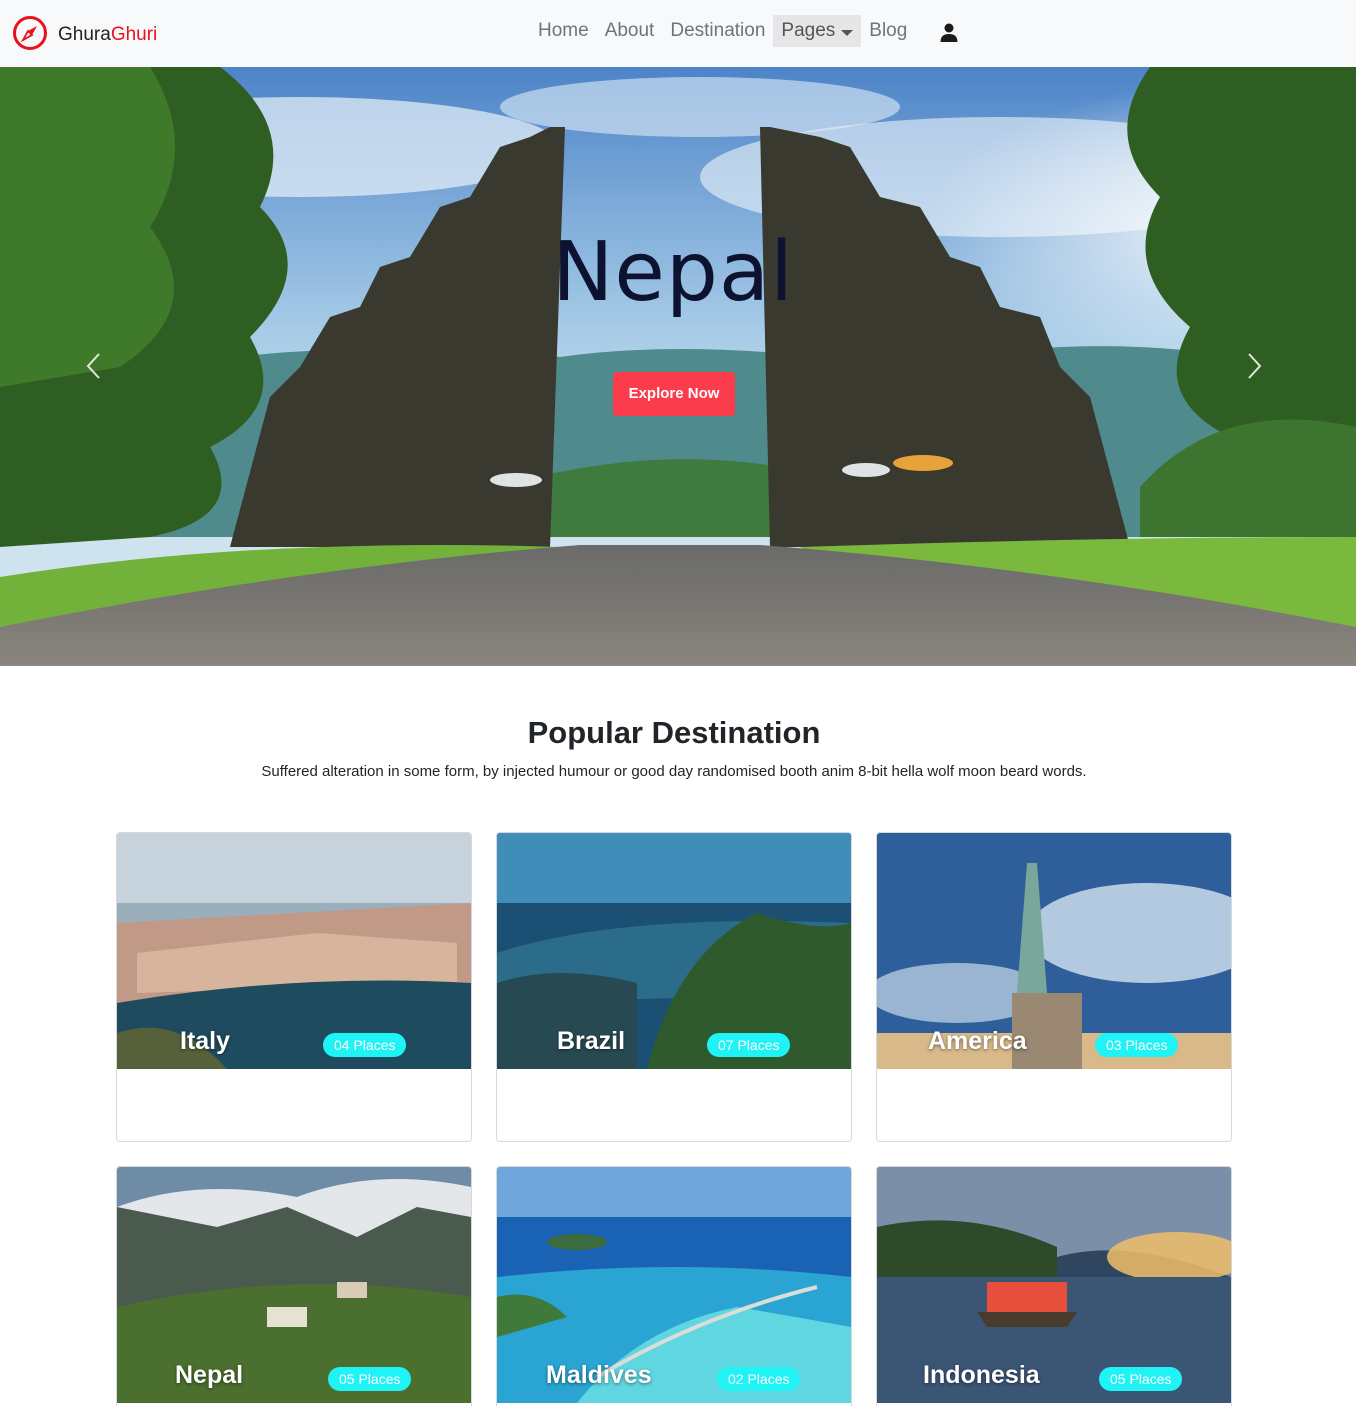 The image size is (1356, 1406). I want to click on places-badge: 02 Places, so click(759, 1379).